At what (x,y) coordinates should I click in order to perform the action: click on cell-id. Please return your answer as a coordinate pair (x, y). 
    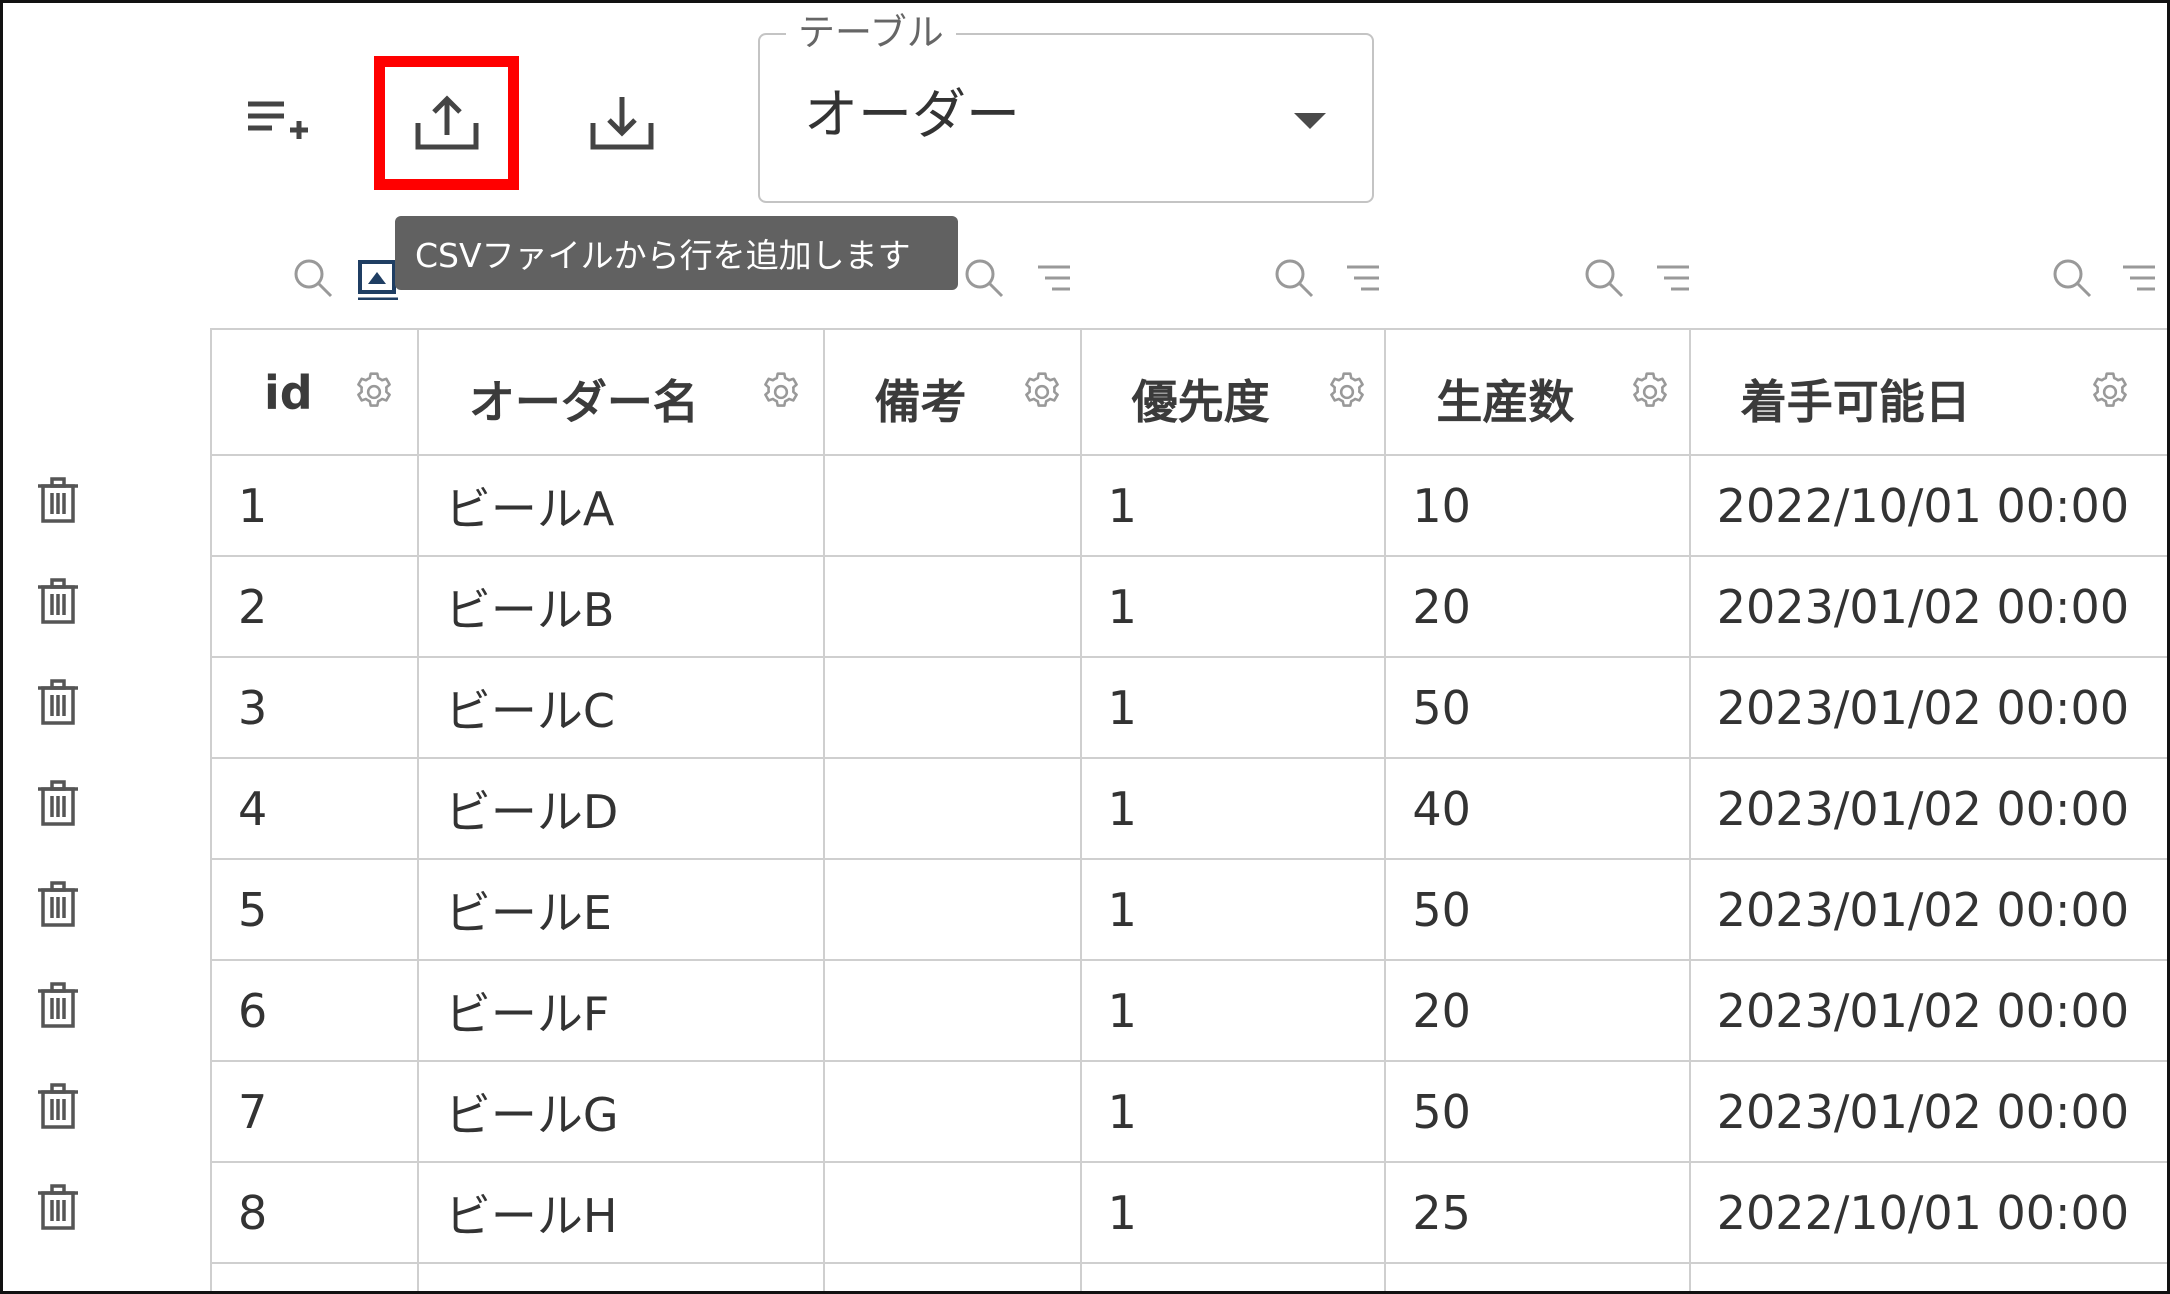
    Looking at the image, I should click on (314, 1278).